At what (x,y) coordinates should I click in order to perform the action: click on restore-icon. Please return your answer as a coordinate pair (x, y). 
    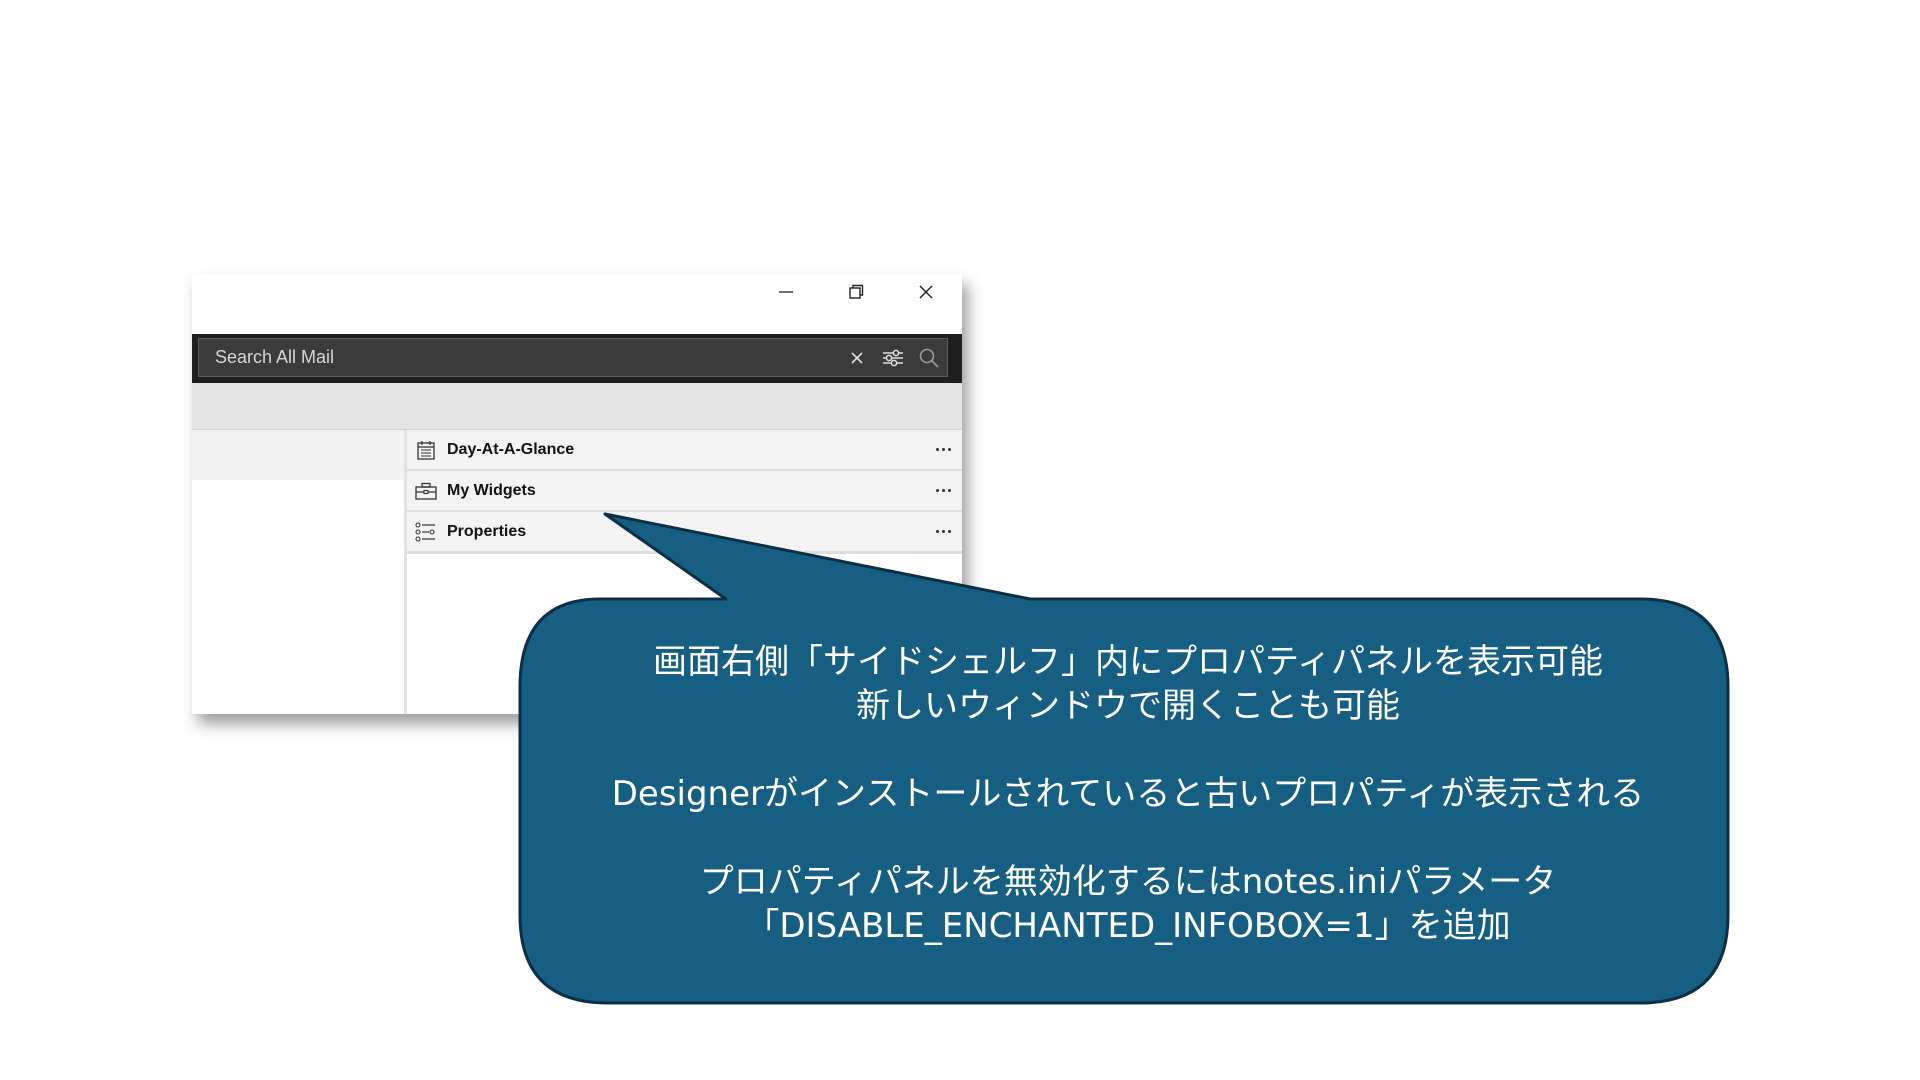
    Looking at the image, I should click on (856, 291).